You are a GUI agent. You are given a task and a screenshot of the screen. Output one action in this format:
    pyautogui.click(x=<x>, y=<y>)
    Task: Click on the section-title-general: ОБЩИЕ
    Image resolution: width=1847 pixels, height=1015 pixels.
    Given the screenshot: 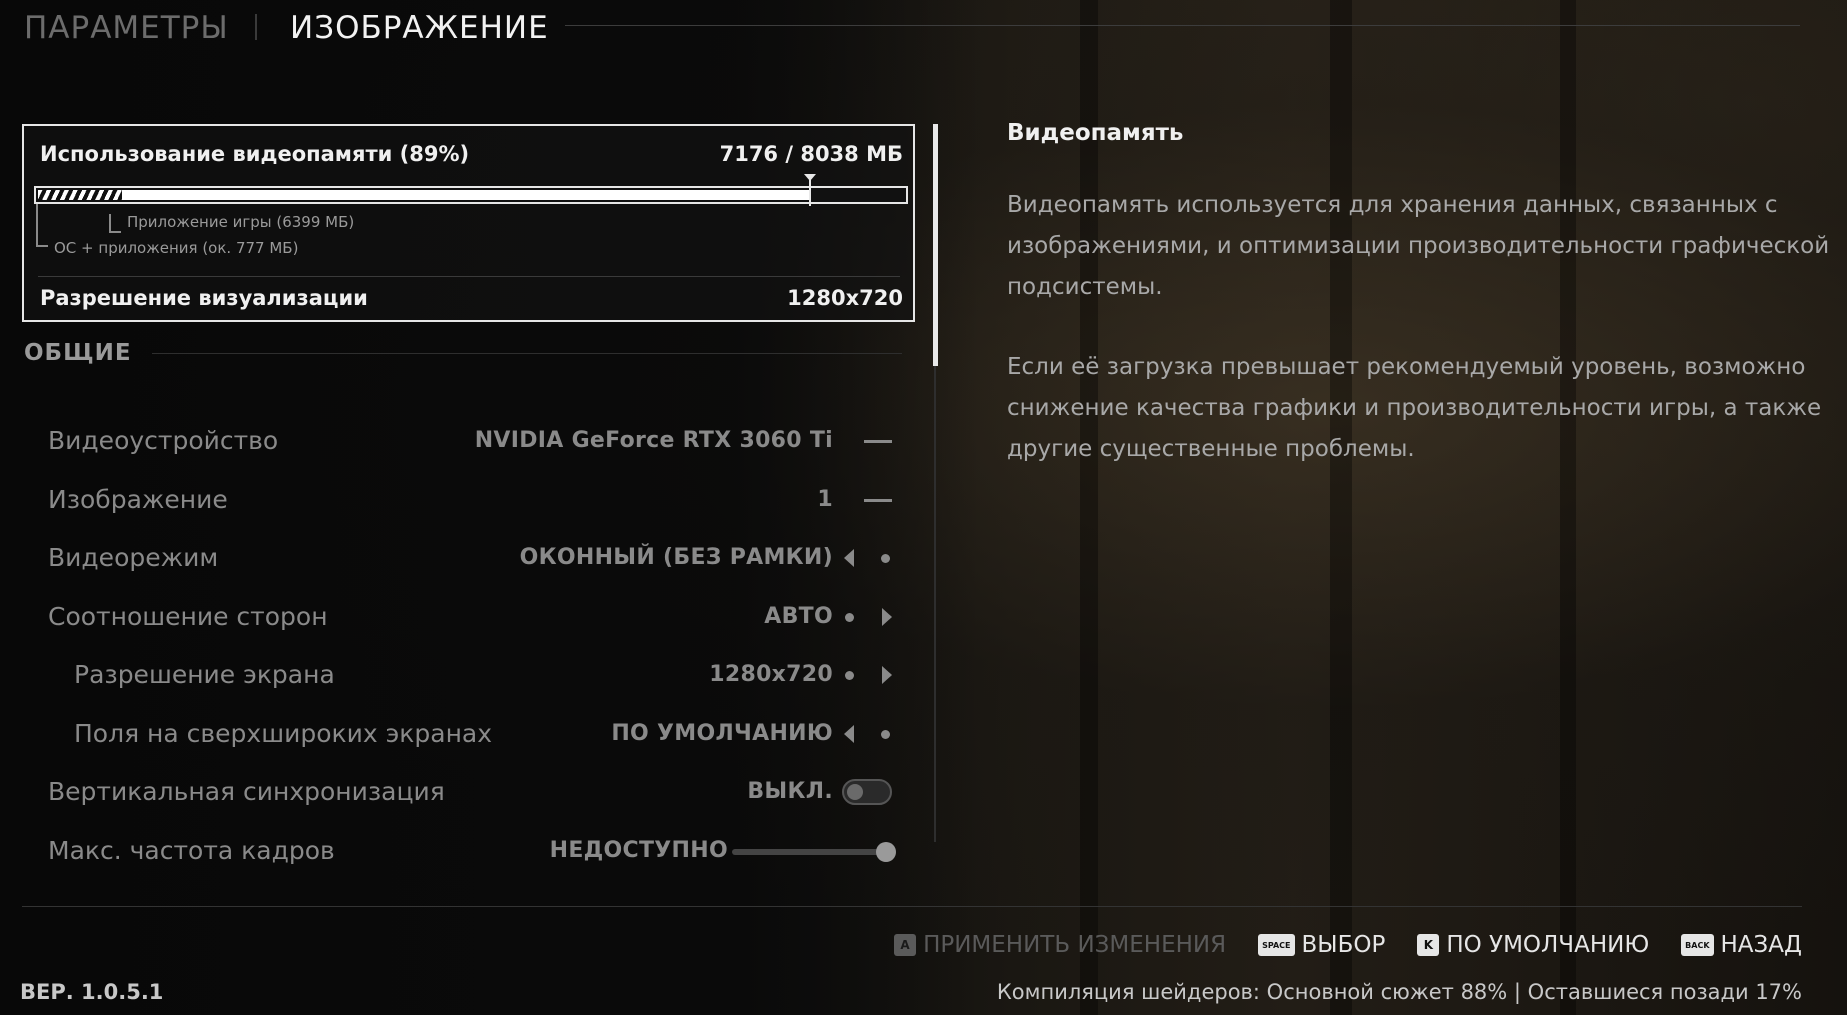 What is the action you would take?
    pyautogui.click(x=78, y=353)
    